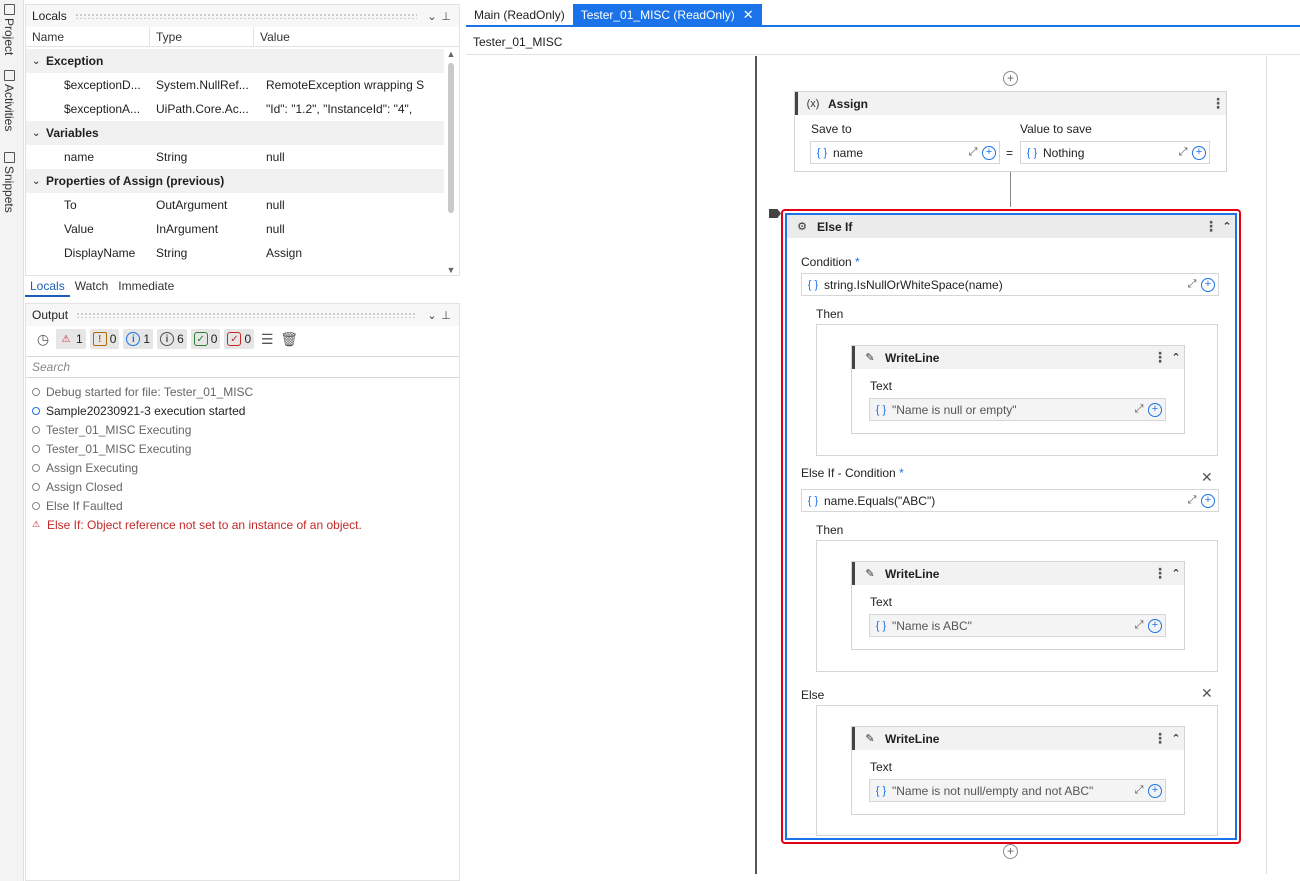 The width and height of the screenshot is (1300, 881). I want to click on table-row: name String null, so click(235, 157).